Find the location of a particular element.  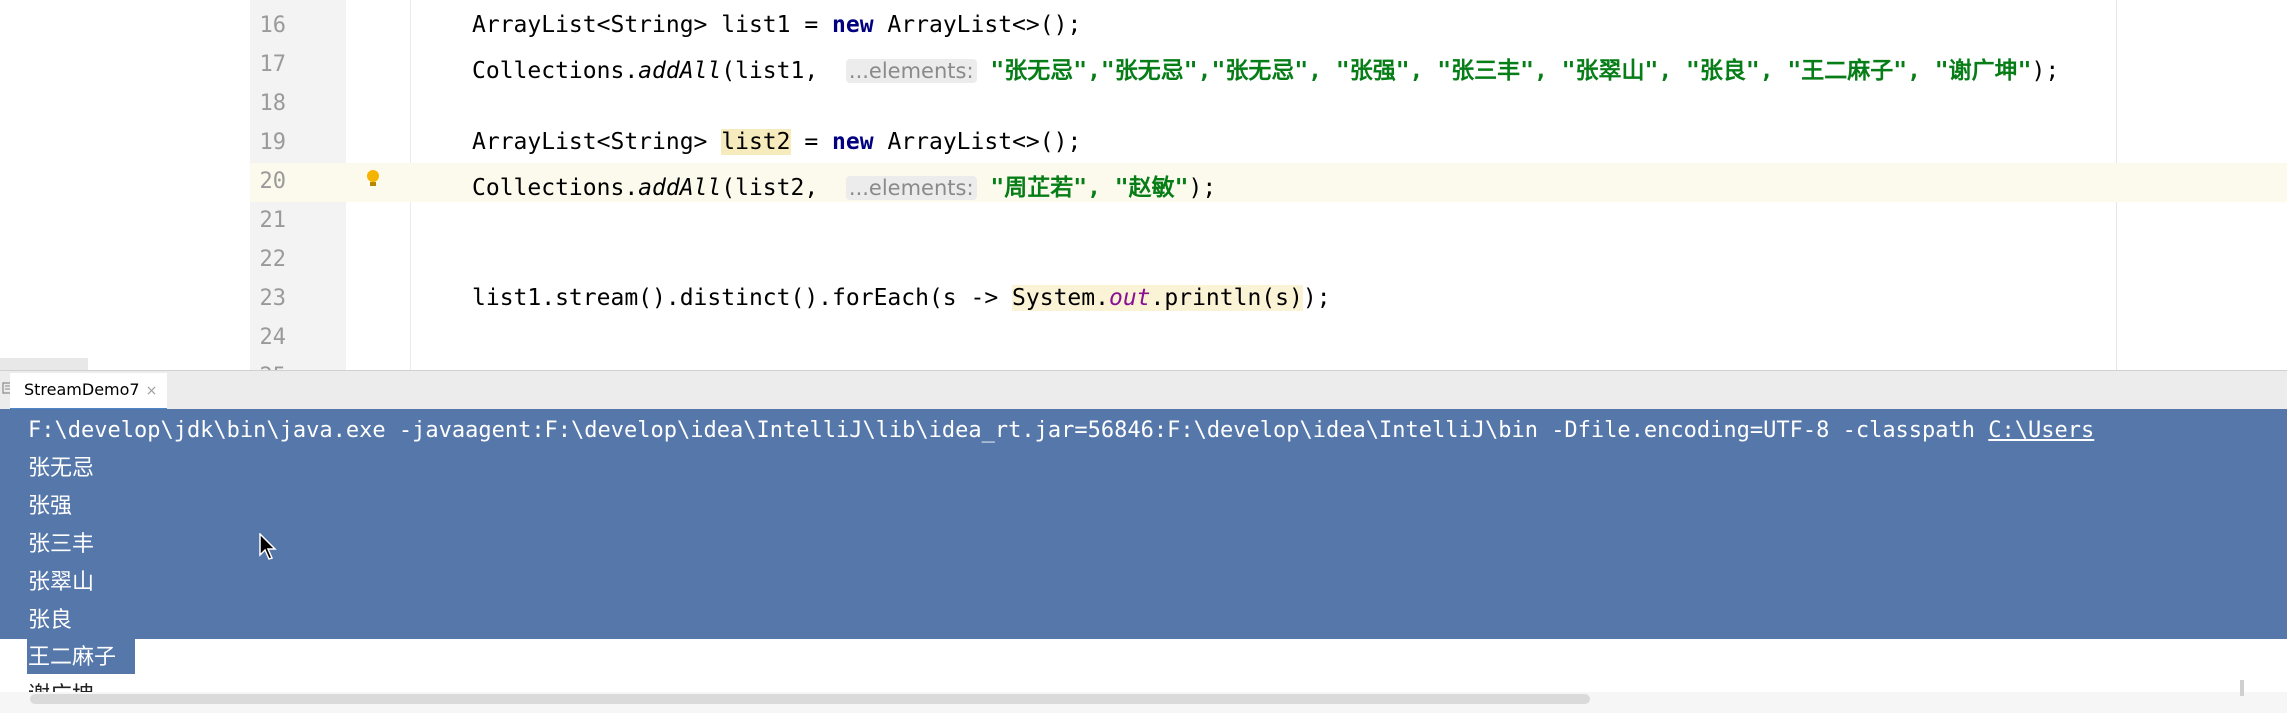

code-token: (list1, is located at coordinates (783, 71).